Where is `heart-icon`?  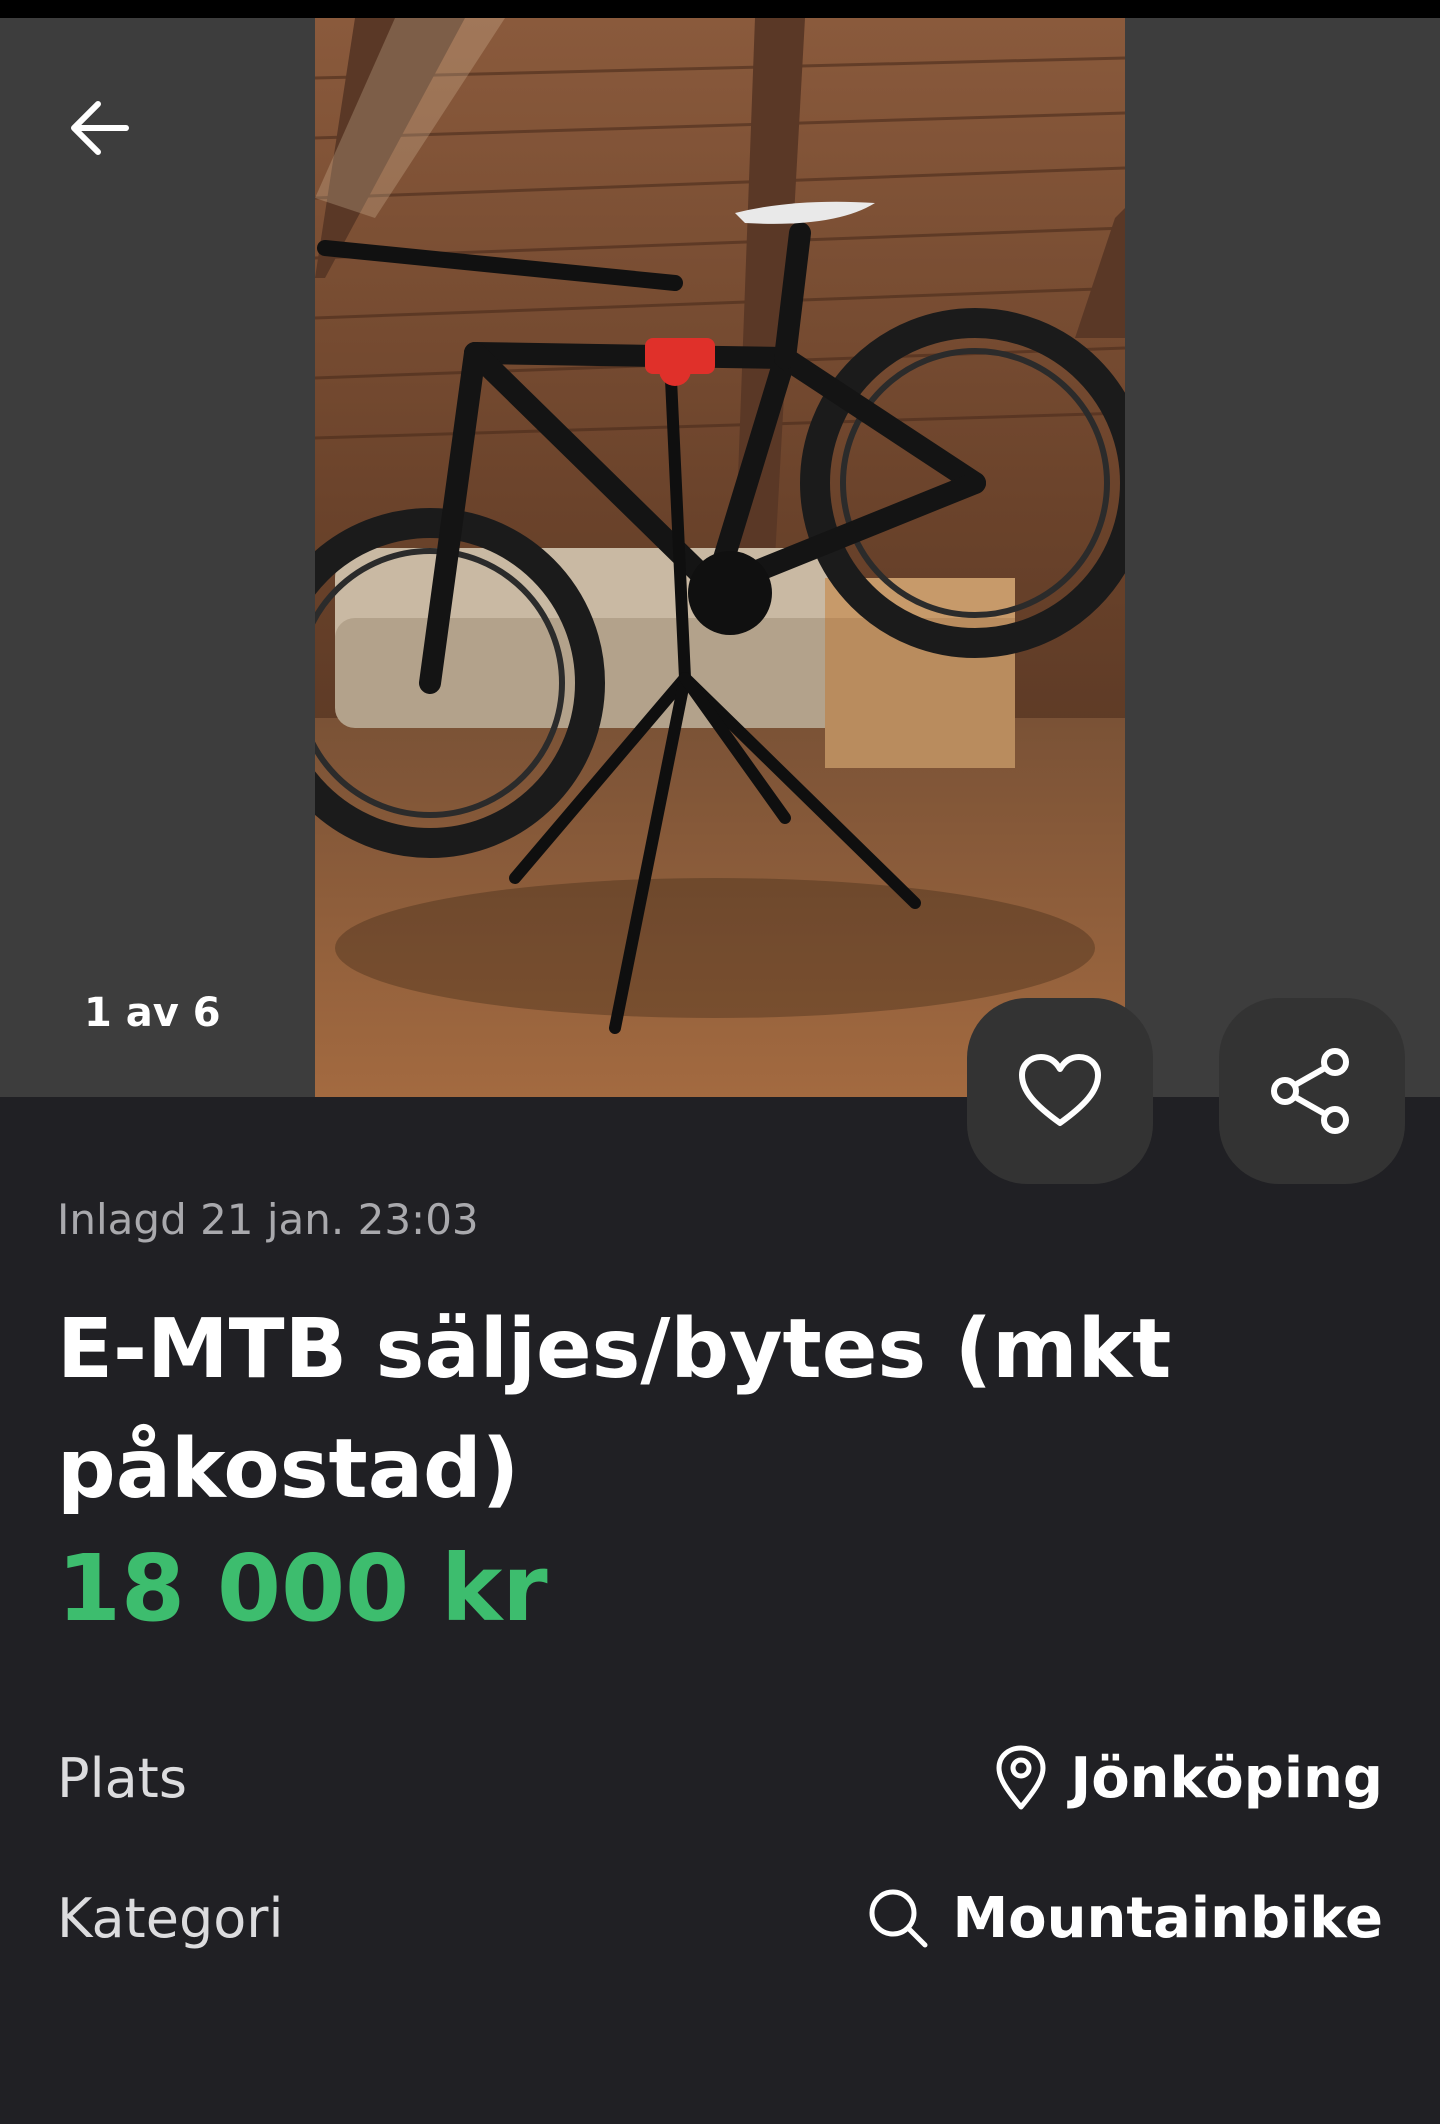
heart-icon is located at coordinates (1060, 1090).